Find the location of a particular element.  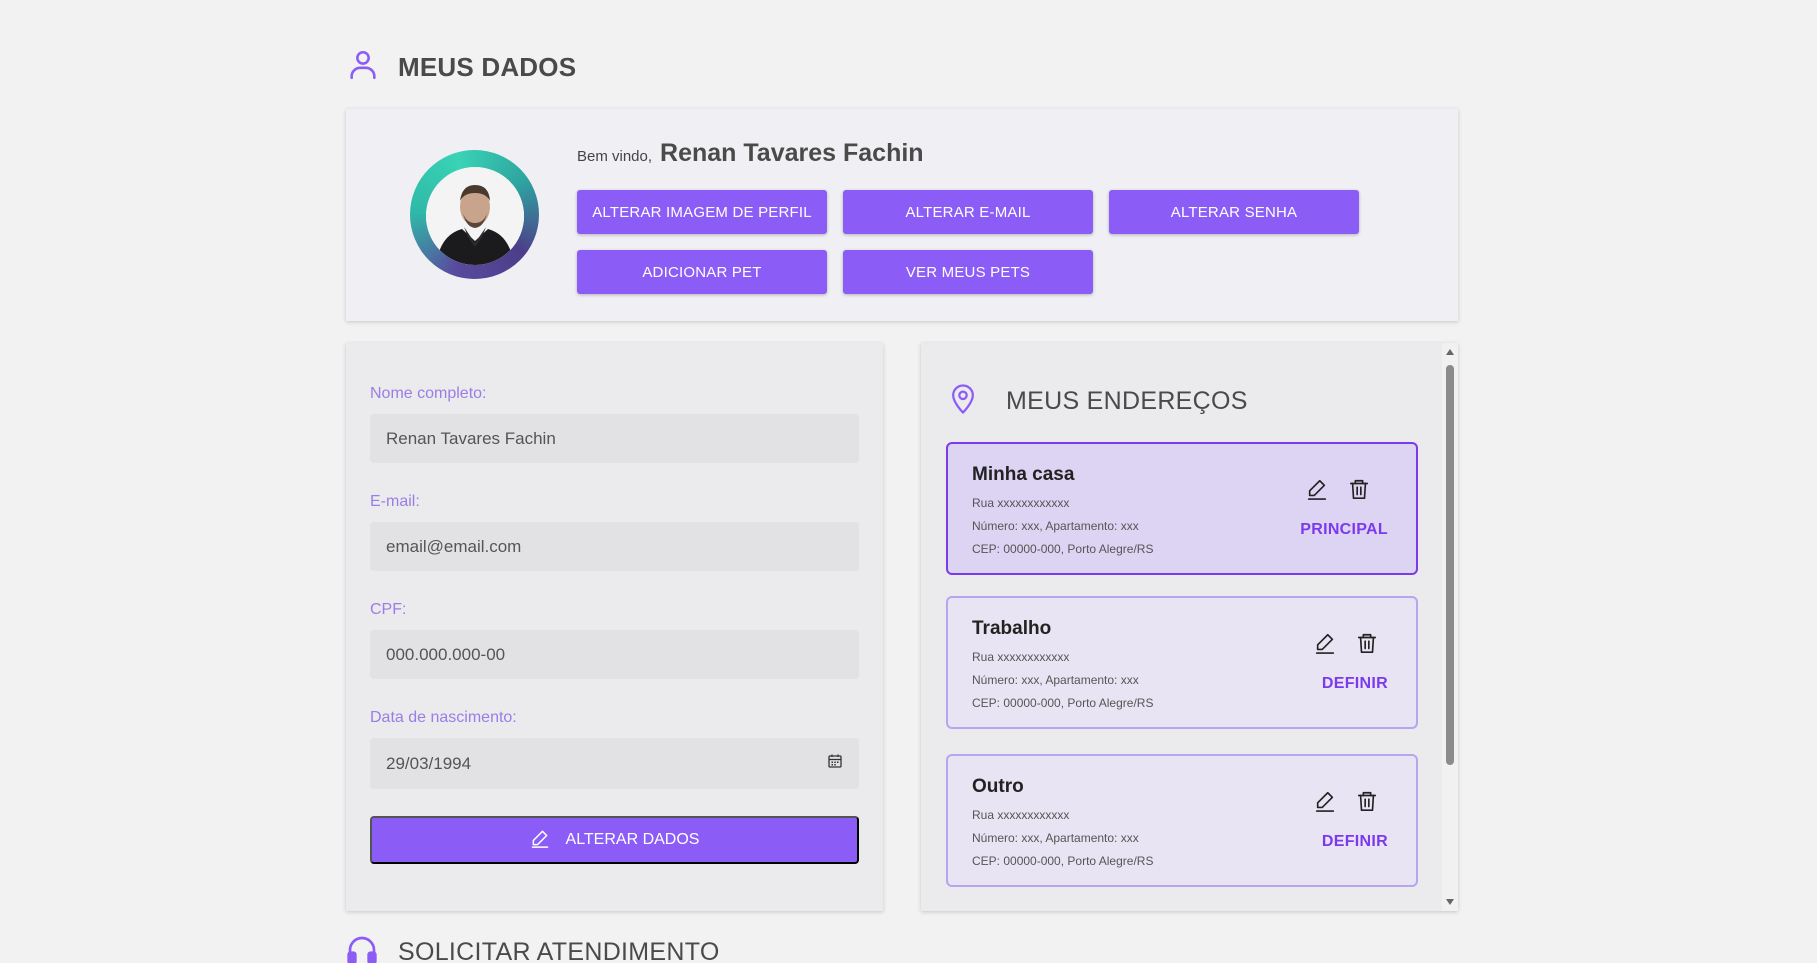

add-pet-button: ADICIONAR PET is located at coordinates (702, 272).